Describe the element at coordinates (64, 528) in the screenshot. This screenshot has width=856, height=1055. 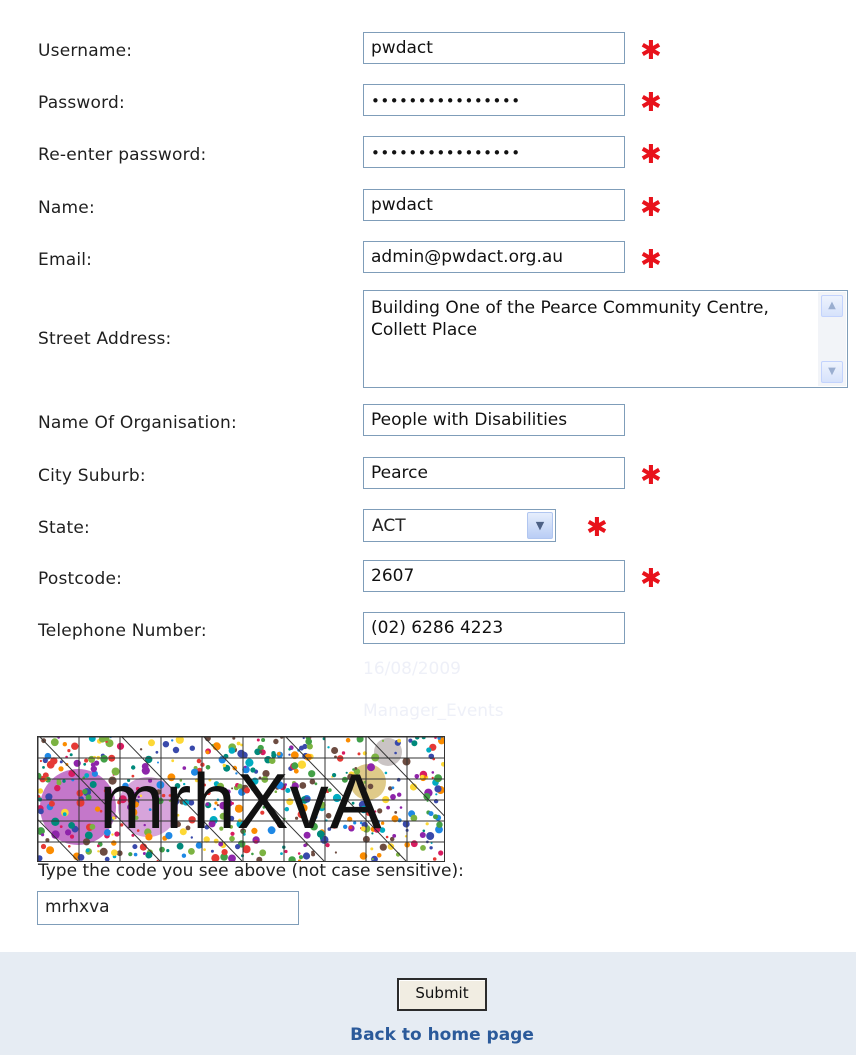
I see `state-label: State:` at that location.